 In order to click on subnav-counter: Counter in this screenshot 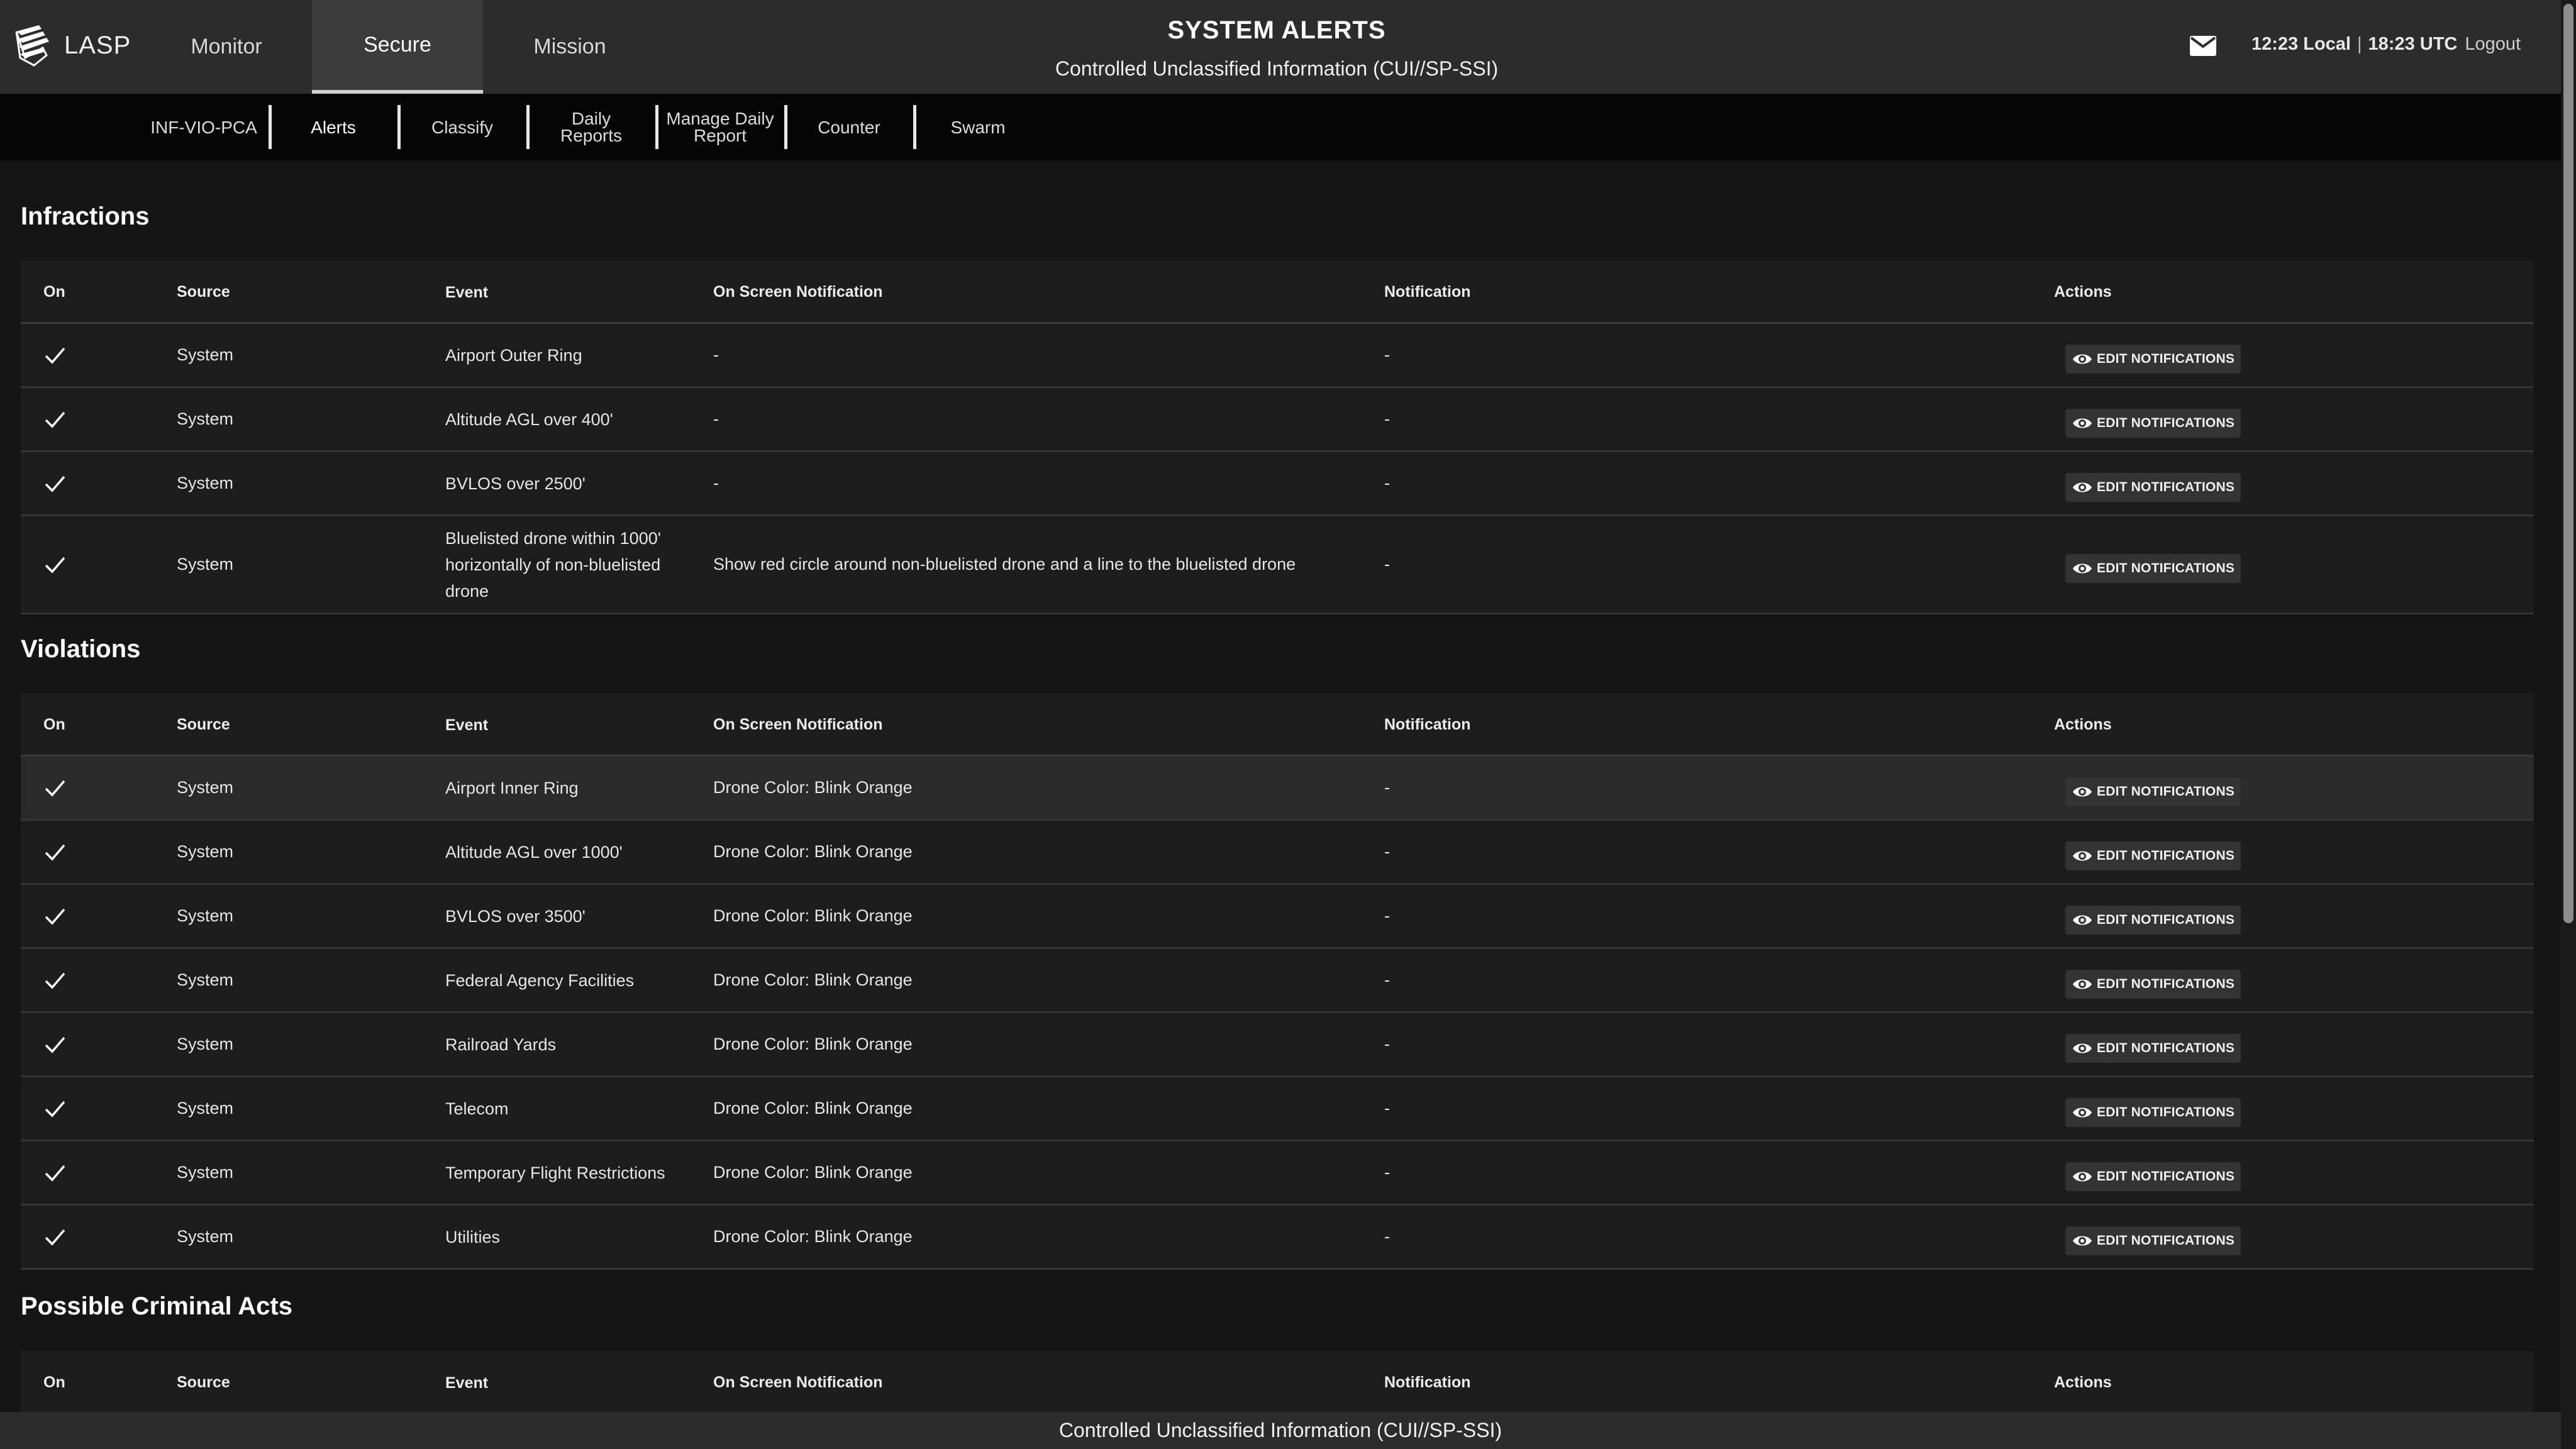, I will do `click(849, 127)`.